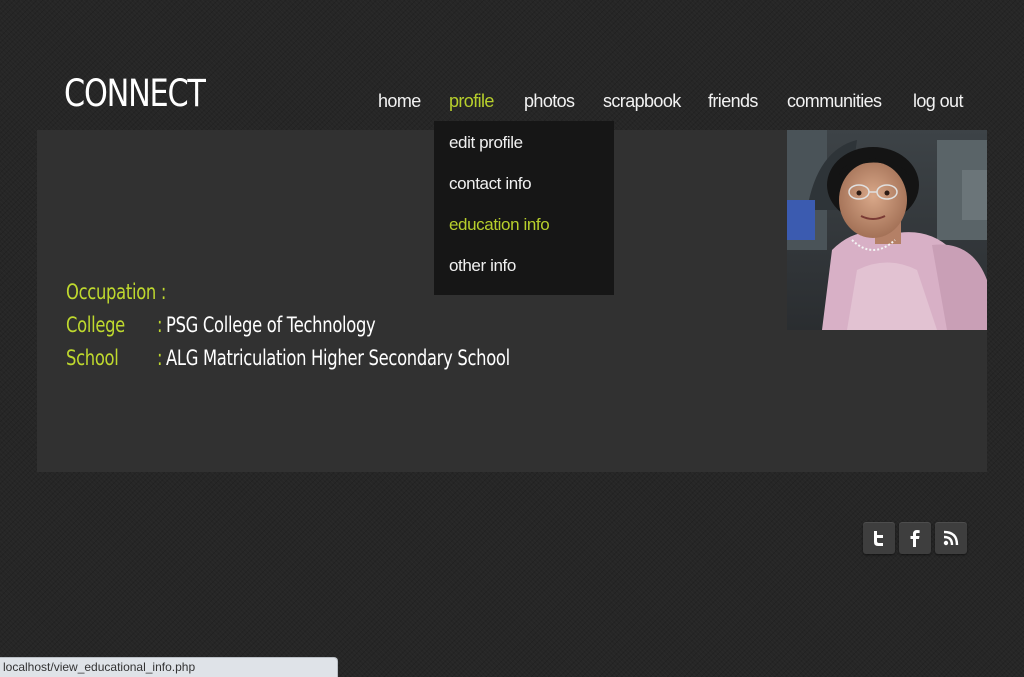 Image resolution: width=1024 pixels, height=677 pixels. Describe the element at coordinates (499, 225) in the screenshot. I see `menu-education-info: education info` at that location.